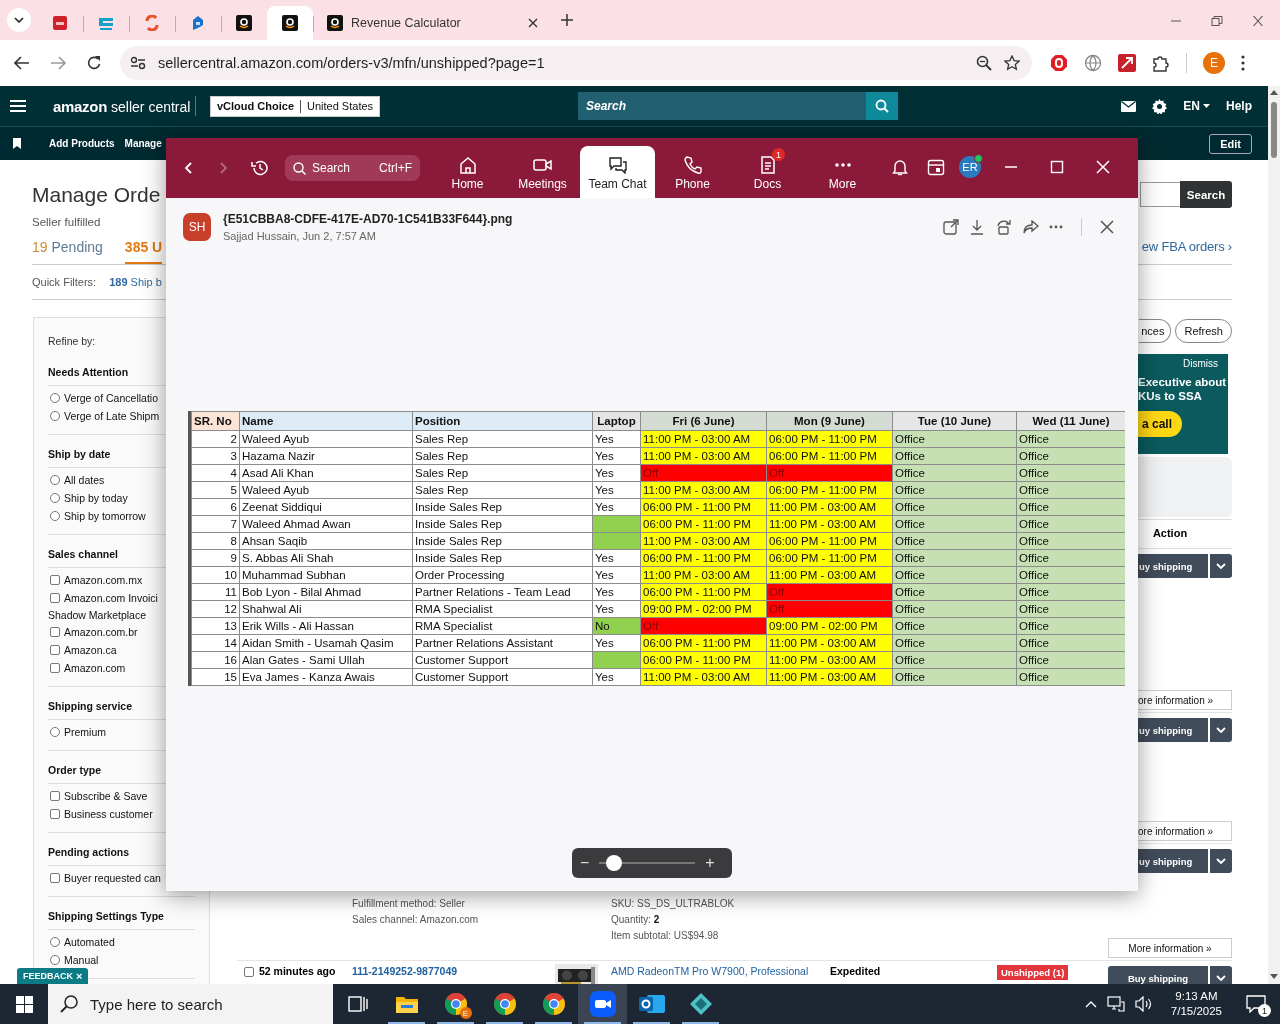 The width and height of the screenshot is (1280, 1024). Describe the element at coordinates (710, 971) in the screenshot. I see `product-link: AMD RadeonTM Pro W7900, Professional` at that location.